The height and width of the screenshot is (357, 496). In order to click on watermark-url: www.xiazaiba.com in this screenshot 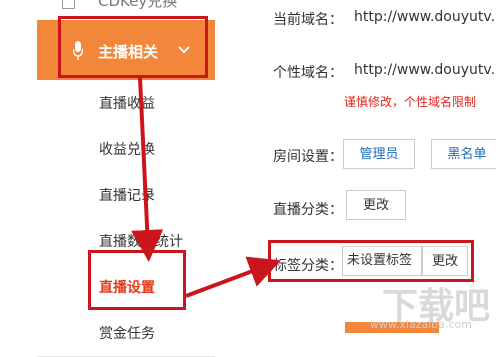, I will do `click(420, 324)`.